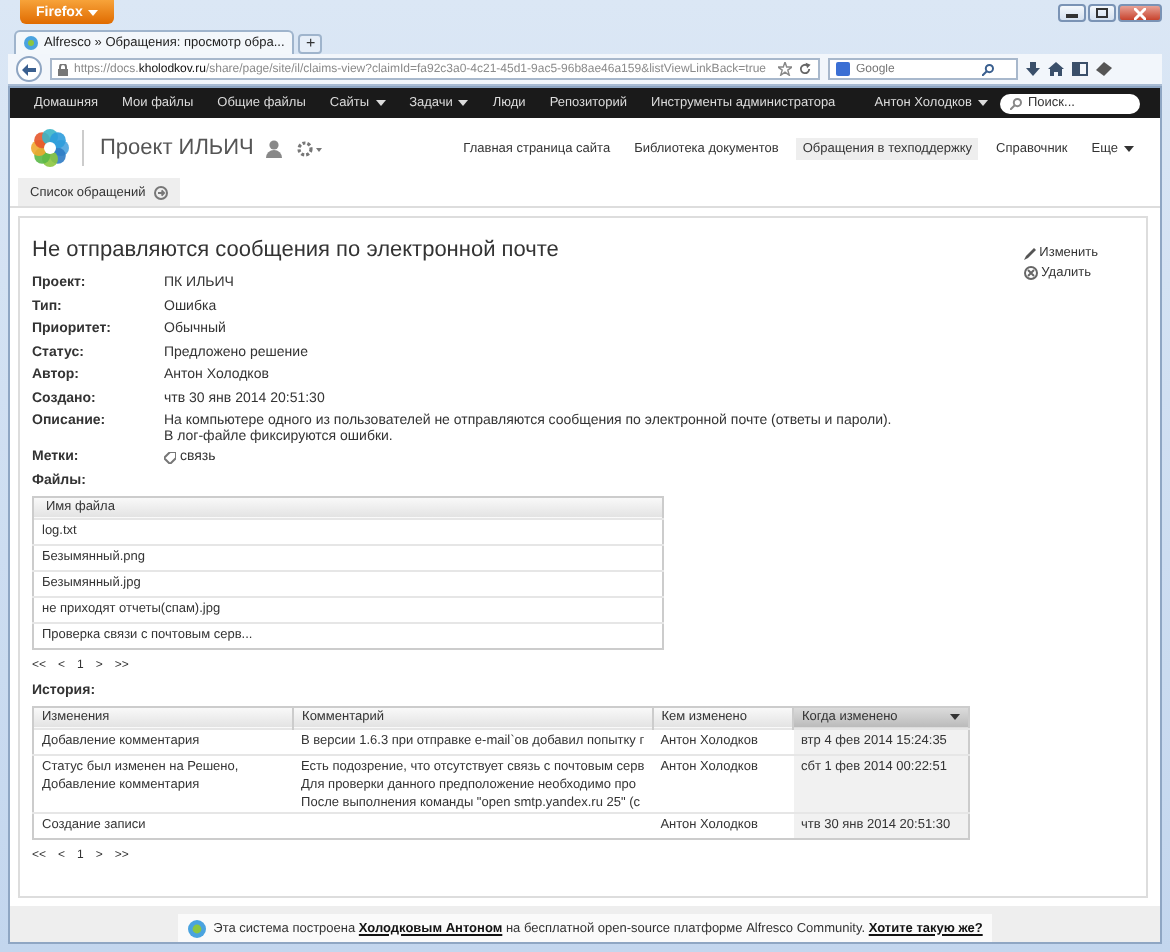 The image size is (1170, 952). What do you see at coordinates (274, 148) in the screenshot?
I see `user-add-icon` at bounding box center [274, 148].